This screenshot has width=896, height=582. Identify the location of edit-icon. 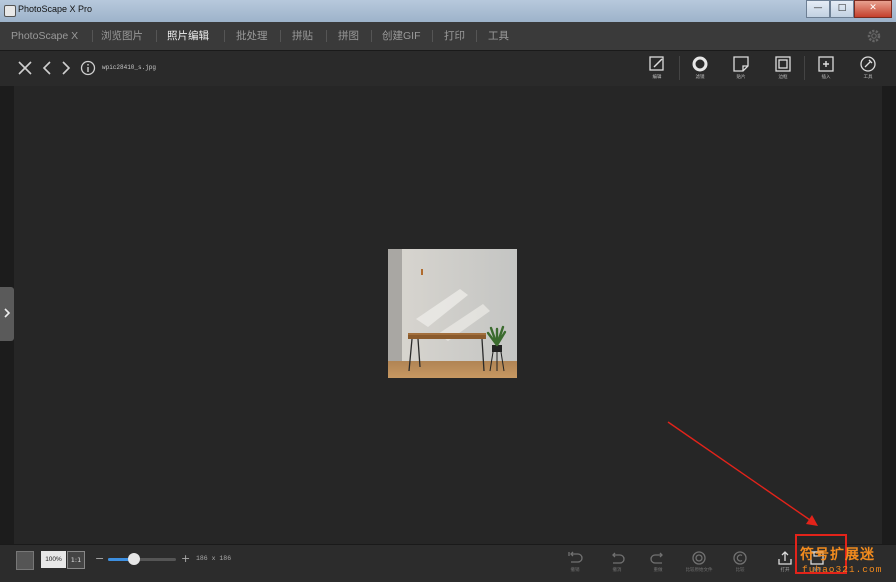
(656, 63).